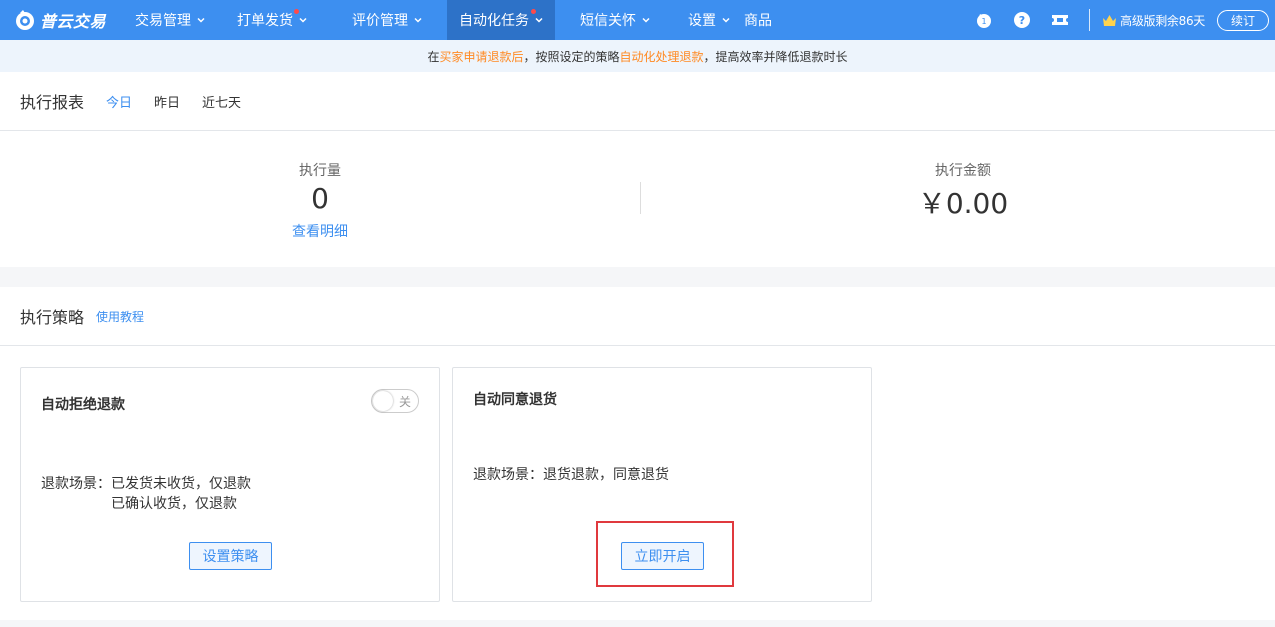  I want to click on brand-logo: 普云交易, so click(59, 20).